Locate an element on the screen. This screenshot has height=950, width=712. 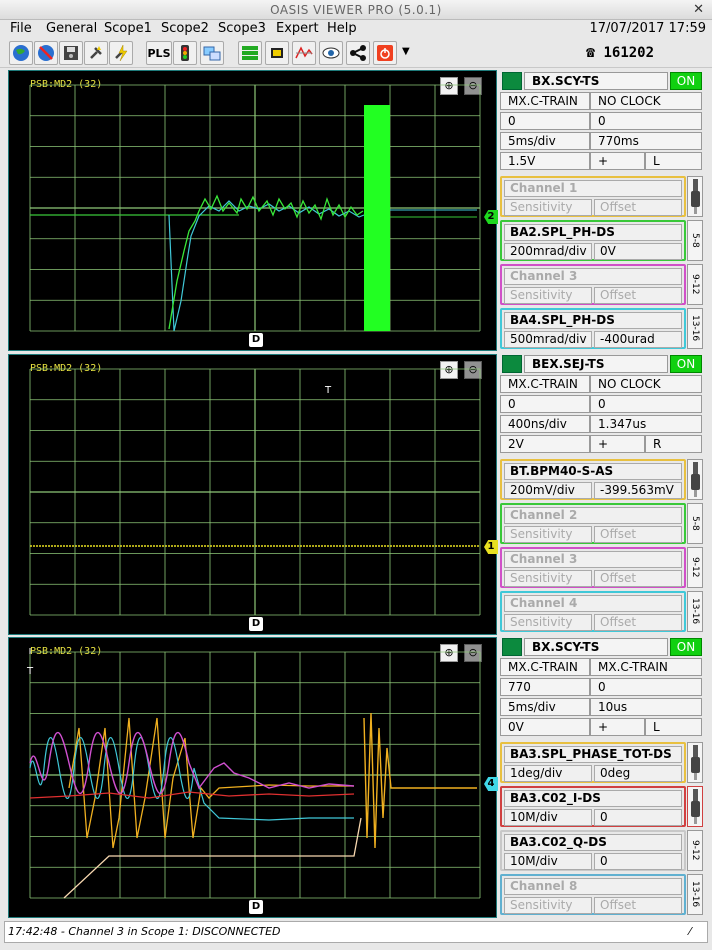
plug-lightning-icon is located at coordinates (121, 53).